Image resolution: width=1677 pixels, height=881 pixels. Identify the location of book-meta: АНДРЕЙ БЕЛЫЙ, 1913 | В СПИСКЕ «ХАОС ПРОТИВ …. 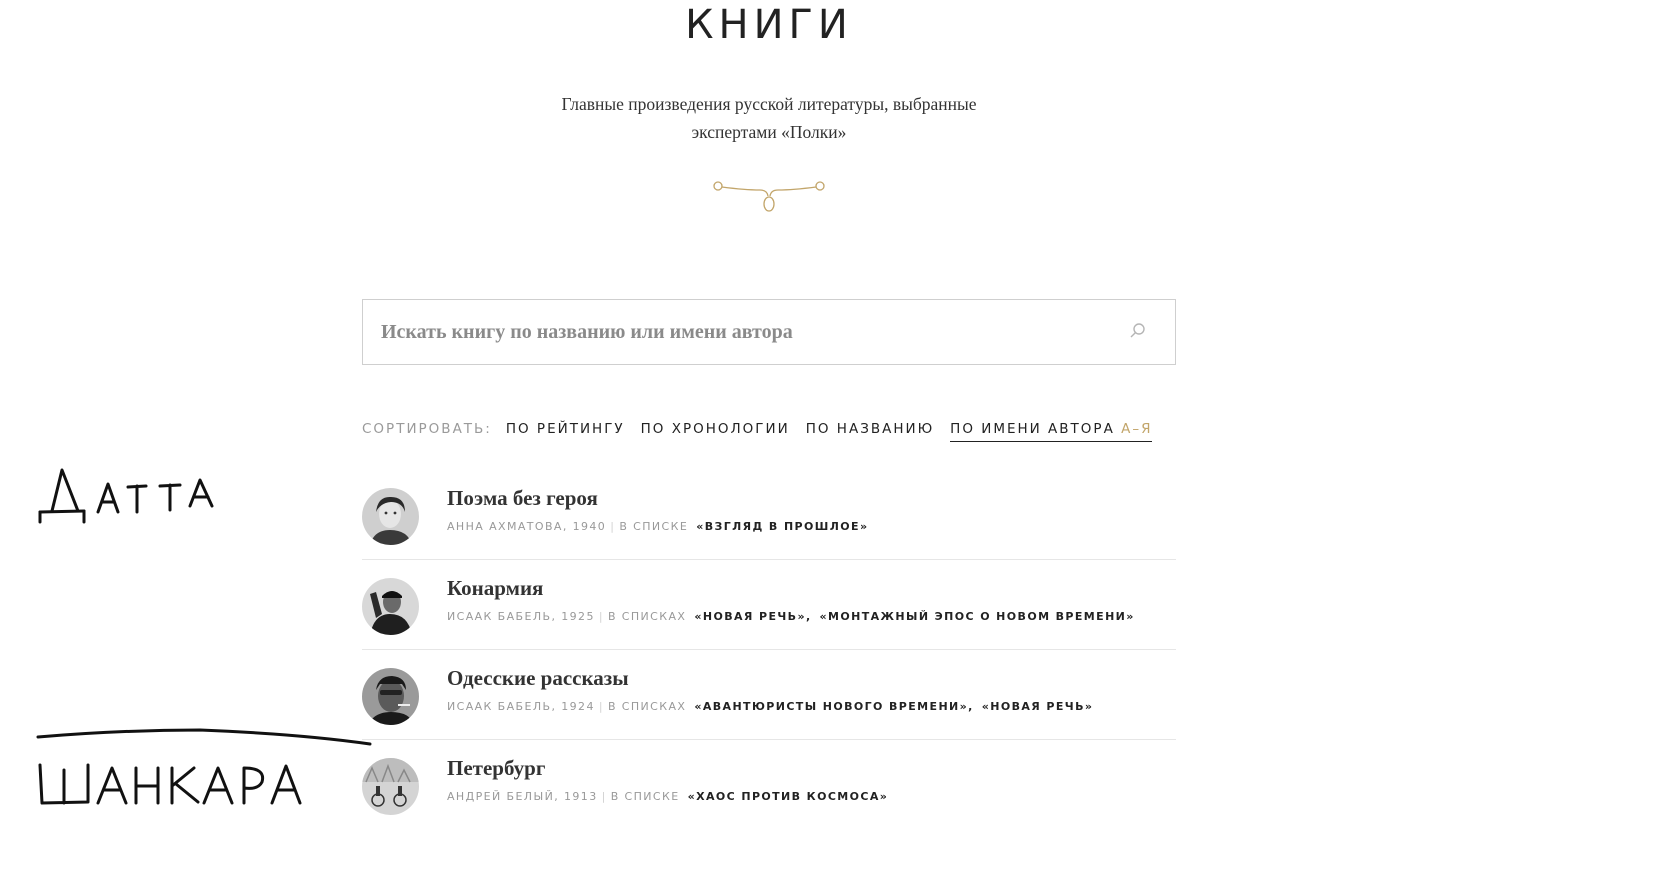
(671, 796).